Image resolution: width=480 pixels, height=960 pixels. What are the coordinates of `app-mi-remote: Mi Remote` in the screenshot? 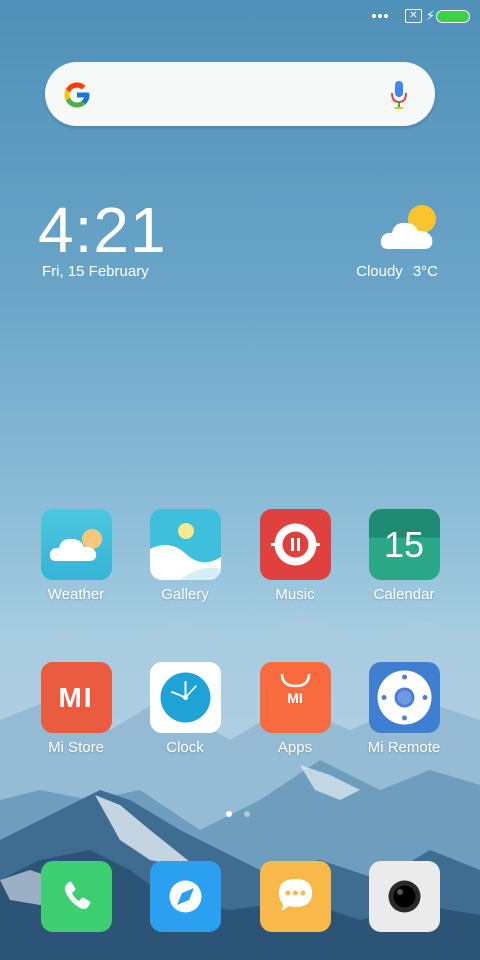 It's located at (404, 709).